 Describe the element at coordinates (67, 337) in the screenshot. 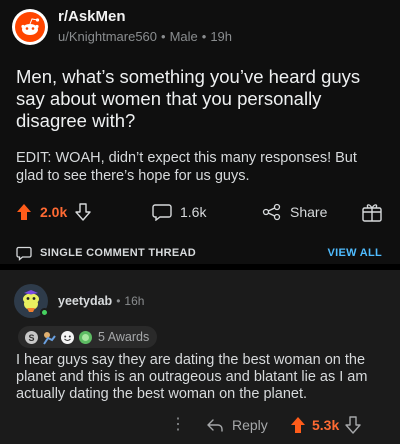

I see `wholesome-face-award-icon` at that location.